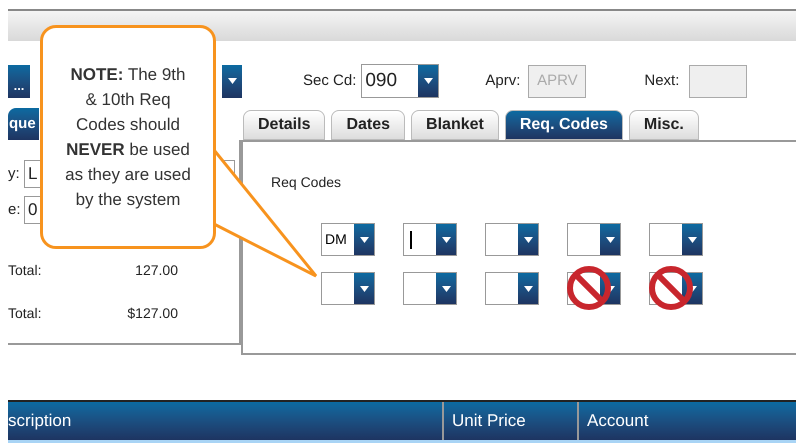  Describe the element at coordinates (15, 210) in the screenshot. I see `field-label: e:` at that location.